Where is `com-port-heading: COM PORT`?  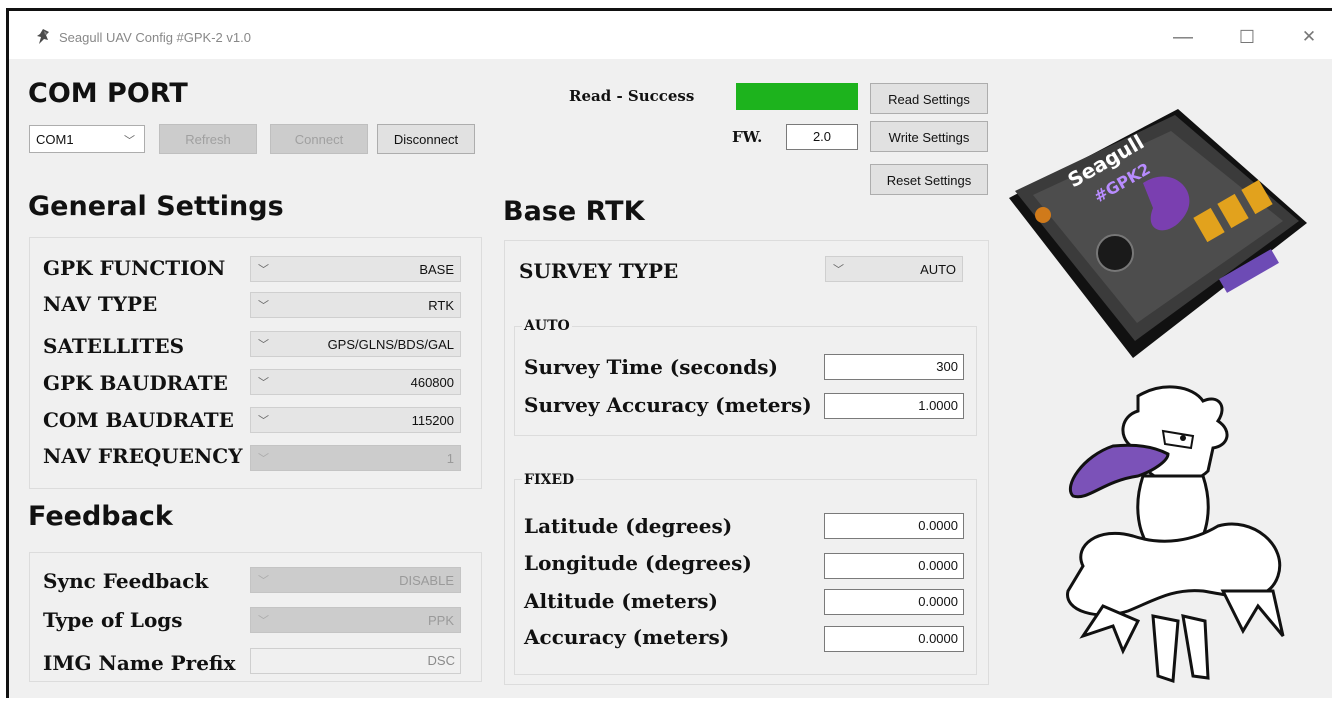
com-port-heading: COM PORT is located at coordinates (108, 93).